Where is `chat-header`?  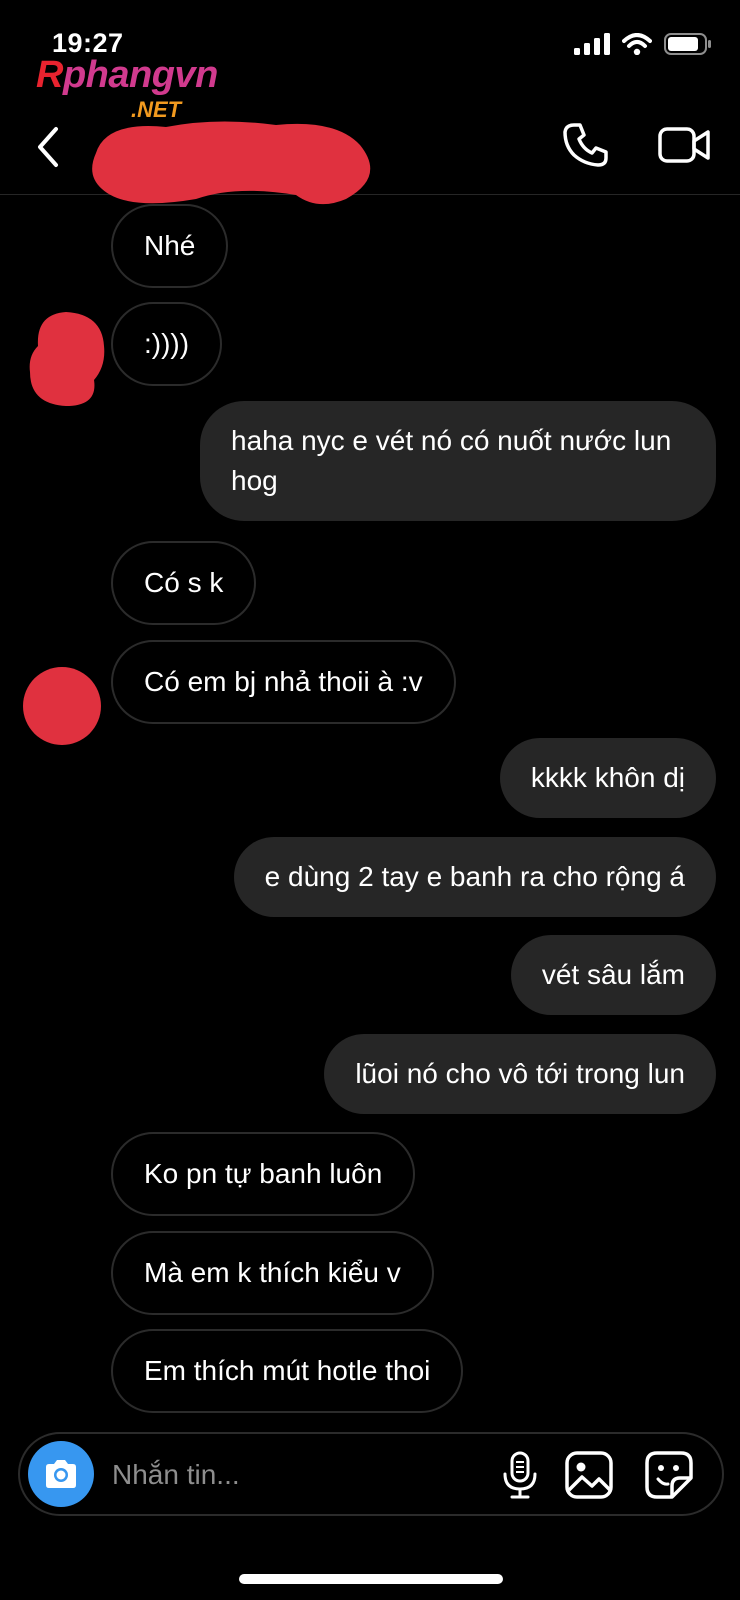
chat-header is located at coordinates (370, 155).